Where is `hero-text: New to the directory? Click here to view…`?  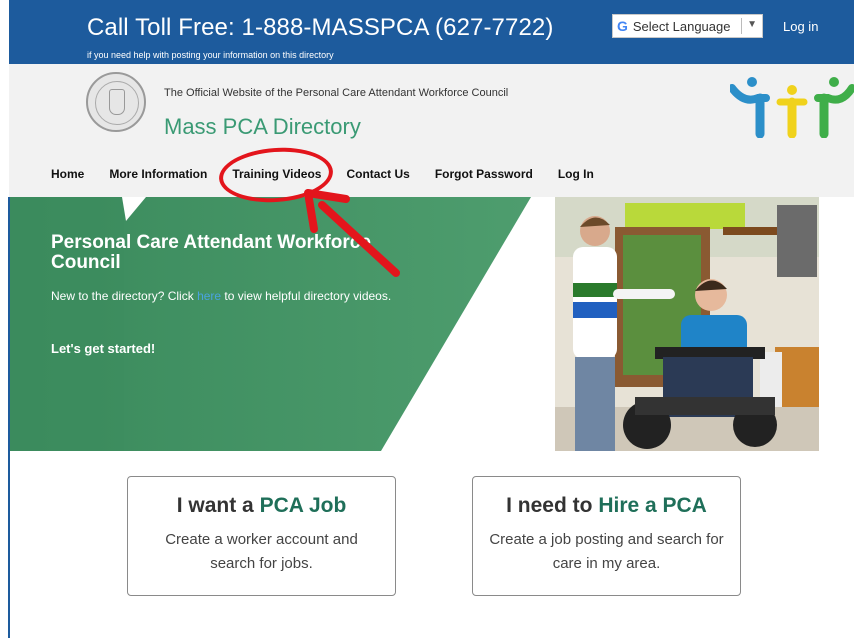 hero-text: New to the directory? Click here to view… is located at coordinates (226, 296).